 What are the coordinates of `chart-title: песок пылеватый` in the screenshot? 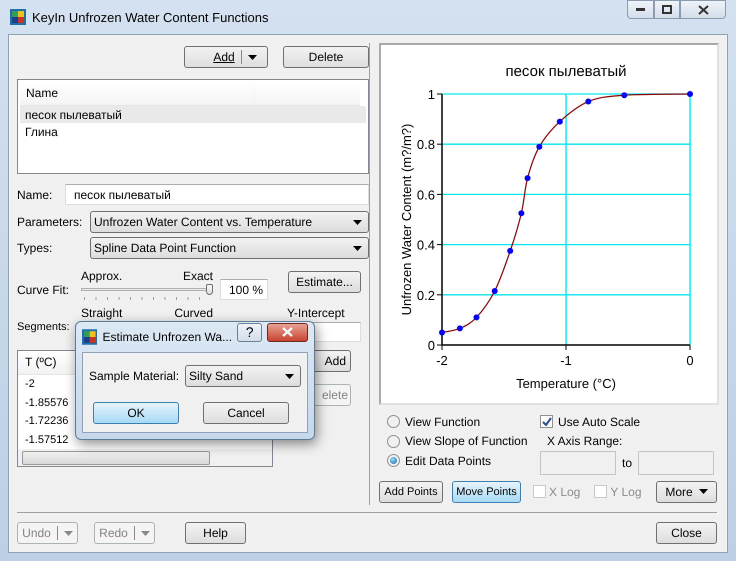 It's located at (566, 71).